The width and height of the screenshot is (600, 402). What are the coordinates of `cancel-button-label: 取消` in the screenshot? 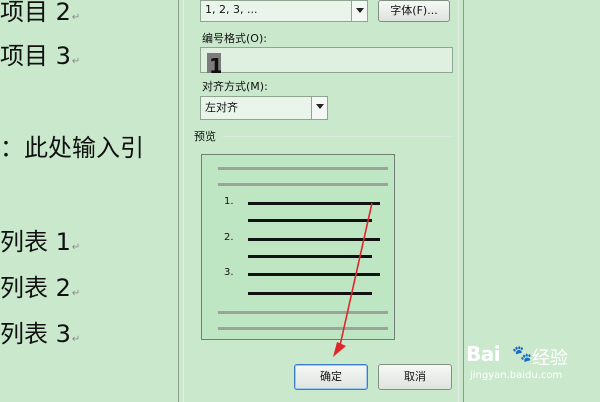 It's located at (415, 376).